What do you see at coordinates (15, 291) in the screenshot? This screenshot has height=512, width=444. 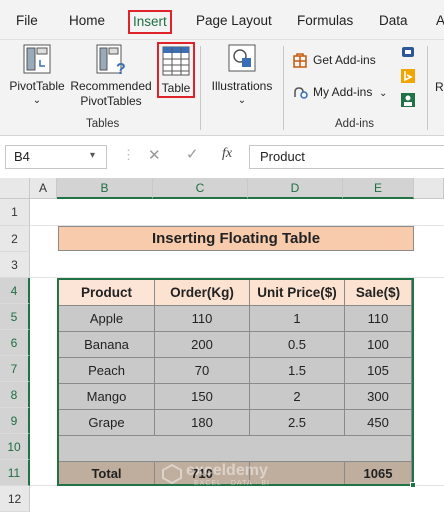 I see `row-header-4: 4` at bounding box center [15, 291].